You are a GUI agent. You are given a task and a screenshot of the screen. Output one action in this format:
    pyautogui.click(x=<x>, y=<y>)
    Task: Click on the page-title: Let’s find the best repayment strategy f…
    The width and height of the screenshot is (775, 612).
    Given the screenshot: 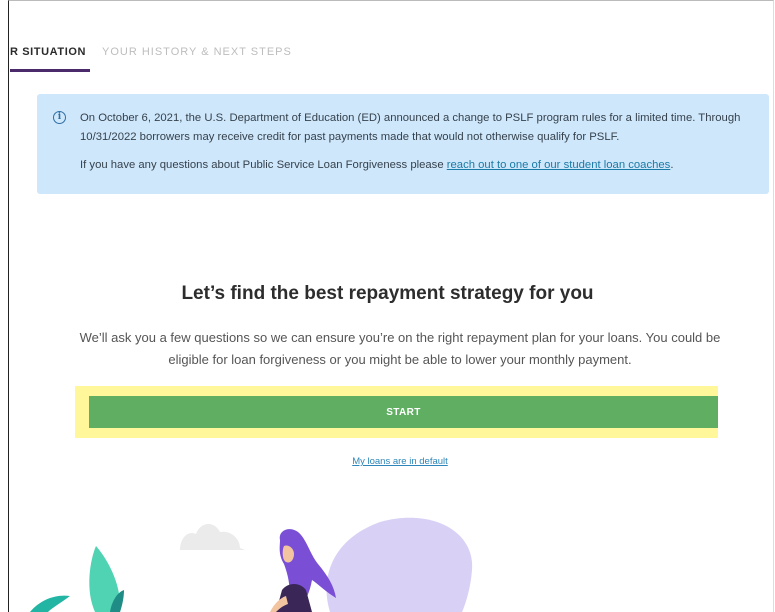 What is the action you would take?
    pyautogui.click(x=387, y=293)
    